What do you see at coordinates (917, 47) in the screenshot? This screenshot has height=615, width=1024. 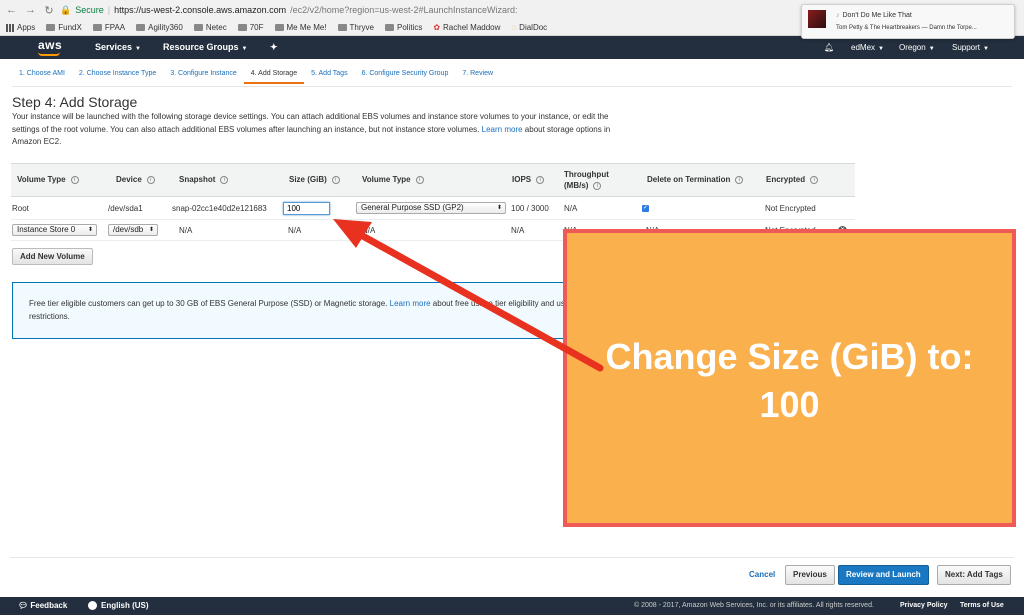 I see `region-menu: Oregon ▼` at bounding box center [917, 47].